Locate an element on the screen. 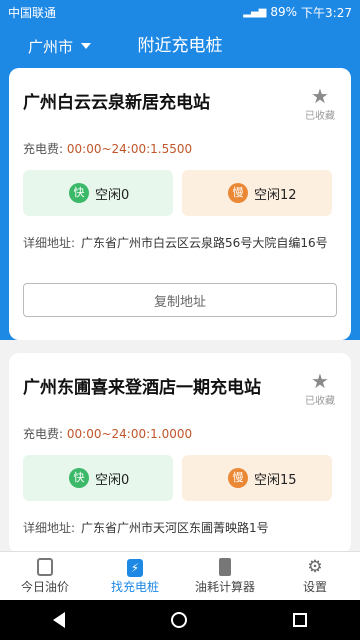  tab-label: 设置 is located at coordinates (314, 587).